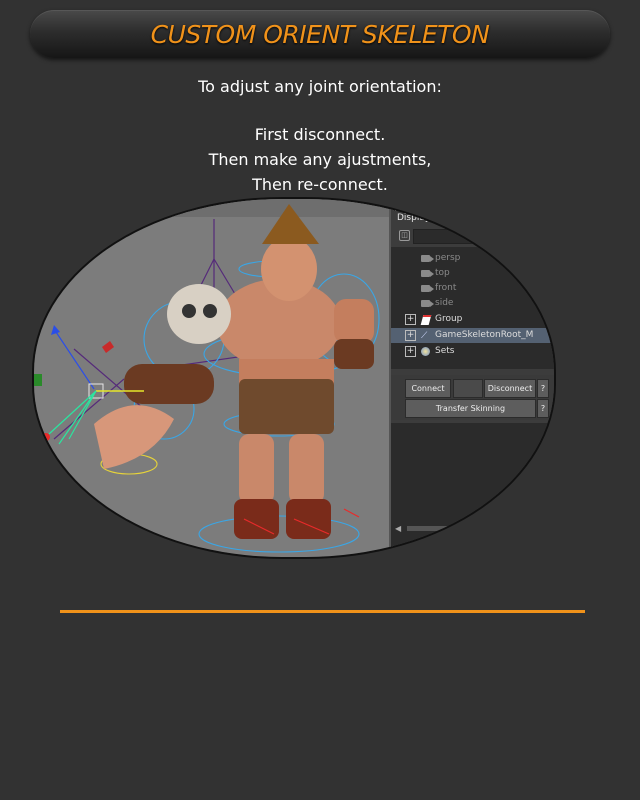 The height and width of the screenshot is (800, 640). What do you see at coordinates (449, 319) in the screenshot?
I see `list-item-label: Group` at bounding box center [449, 319].